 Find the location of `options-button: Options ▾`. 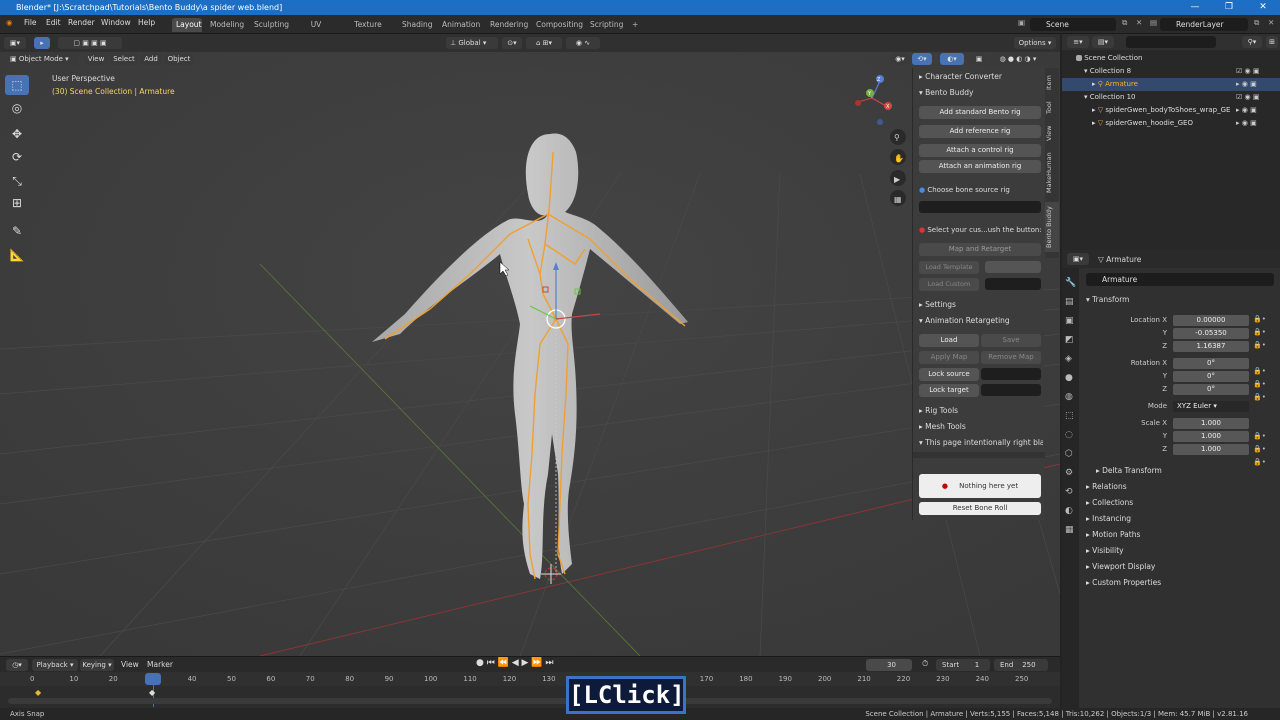

options-button: Options ▾ is located at coordinates (1035, 43).